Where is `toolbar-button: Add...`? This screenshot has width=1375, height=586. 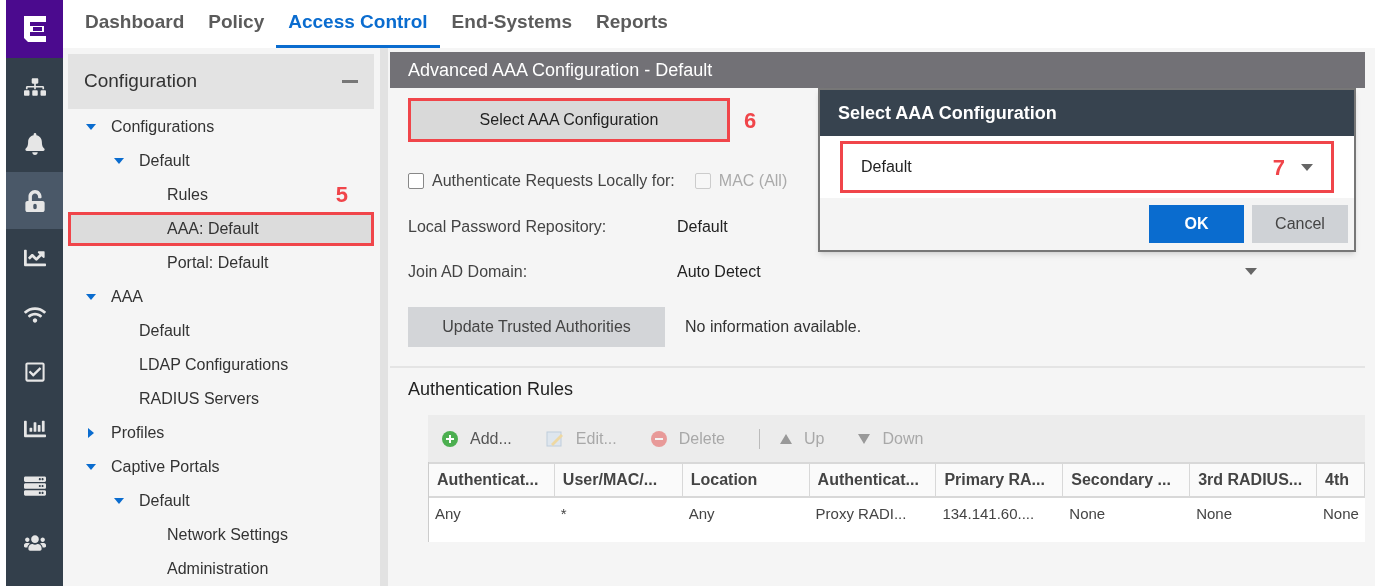 toolbar-button: Add... is located at coordinates (477, 438).